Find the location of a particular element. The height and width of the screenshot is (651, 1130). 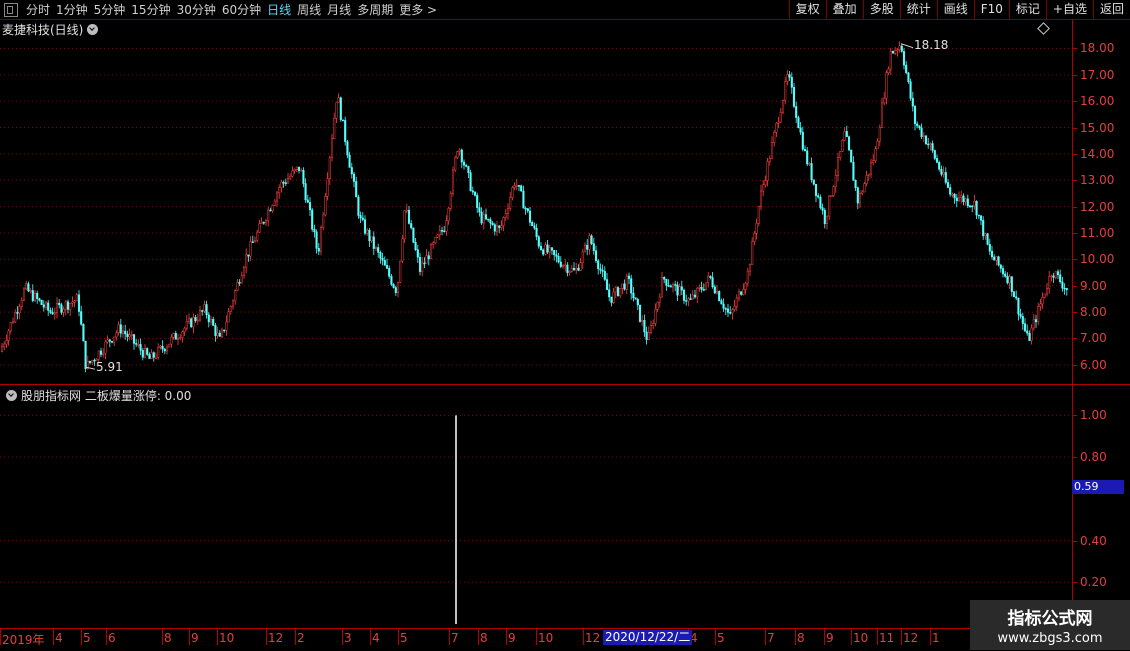

date-label: 10 is located at coordinates (861, 638).